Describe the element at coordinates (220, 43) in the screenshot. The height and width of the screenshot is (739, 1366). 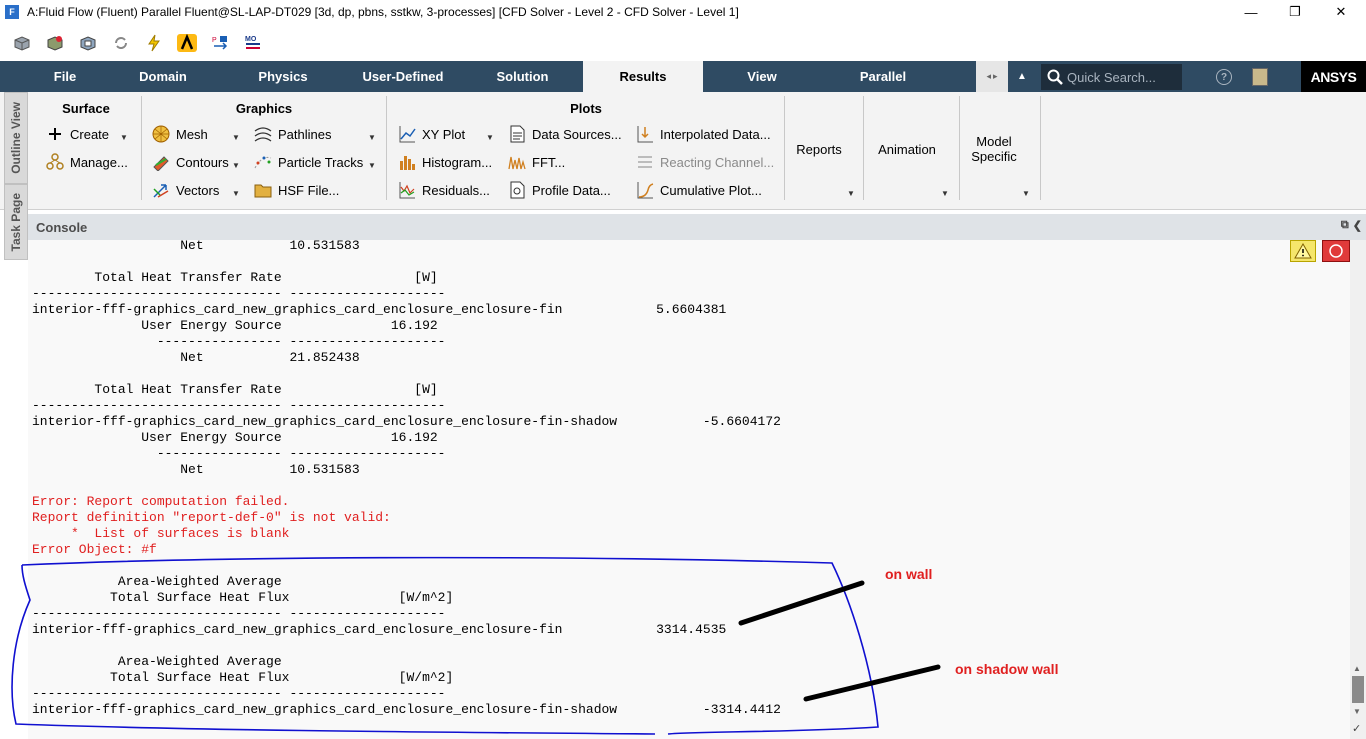
I see `parallel-settings-icon: P` at that location.